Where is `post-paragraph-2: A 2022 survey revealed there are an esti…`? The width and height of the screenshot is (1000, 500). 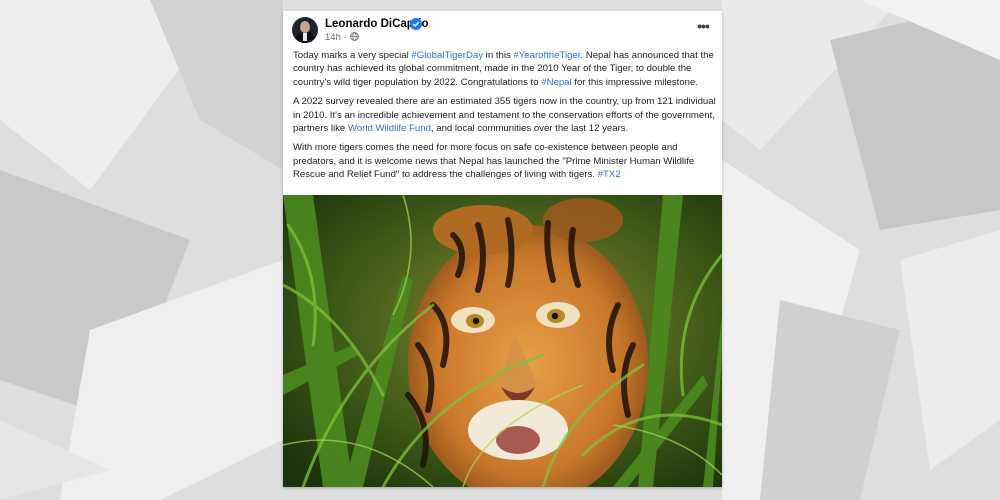
post-paragraph-2: A 2022 survey revealed there are an esti… is located at coordinates (504, 115).